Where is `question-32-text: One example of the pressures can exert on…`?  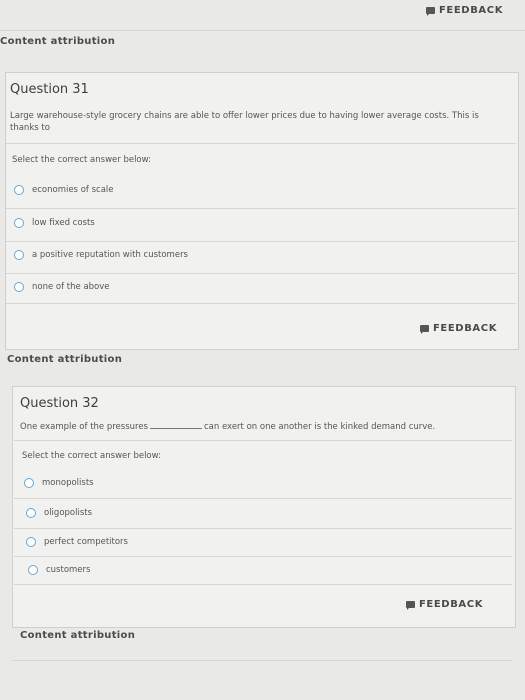 question-32-text: One example of the pressures can exert on… is located at coordinates (265, 427).